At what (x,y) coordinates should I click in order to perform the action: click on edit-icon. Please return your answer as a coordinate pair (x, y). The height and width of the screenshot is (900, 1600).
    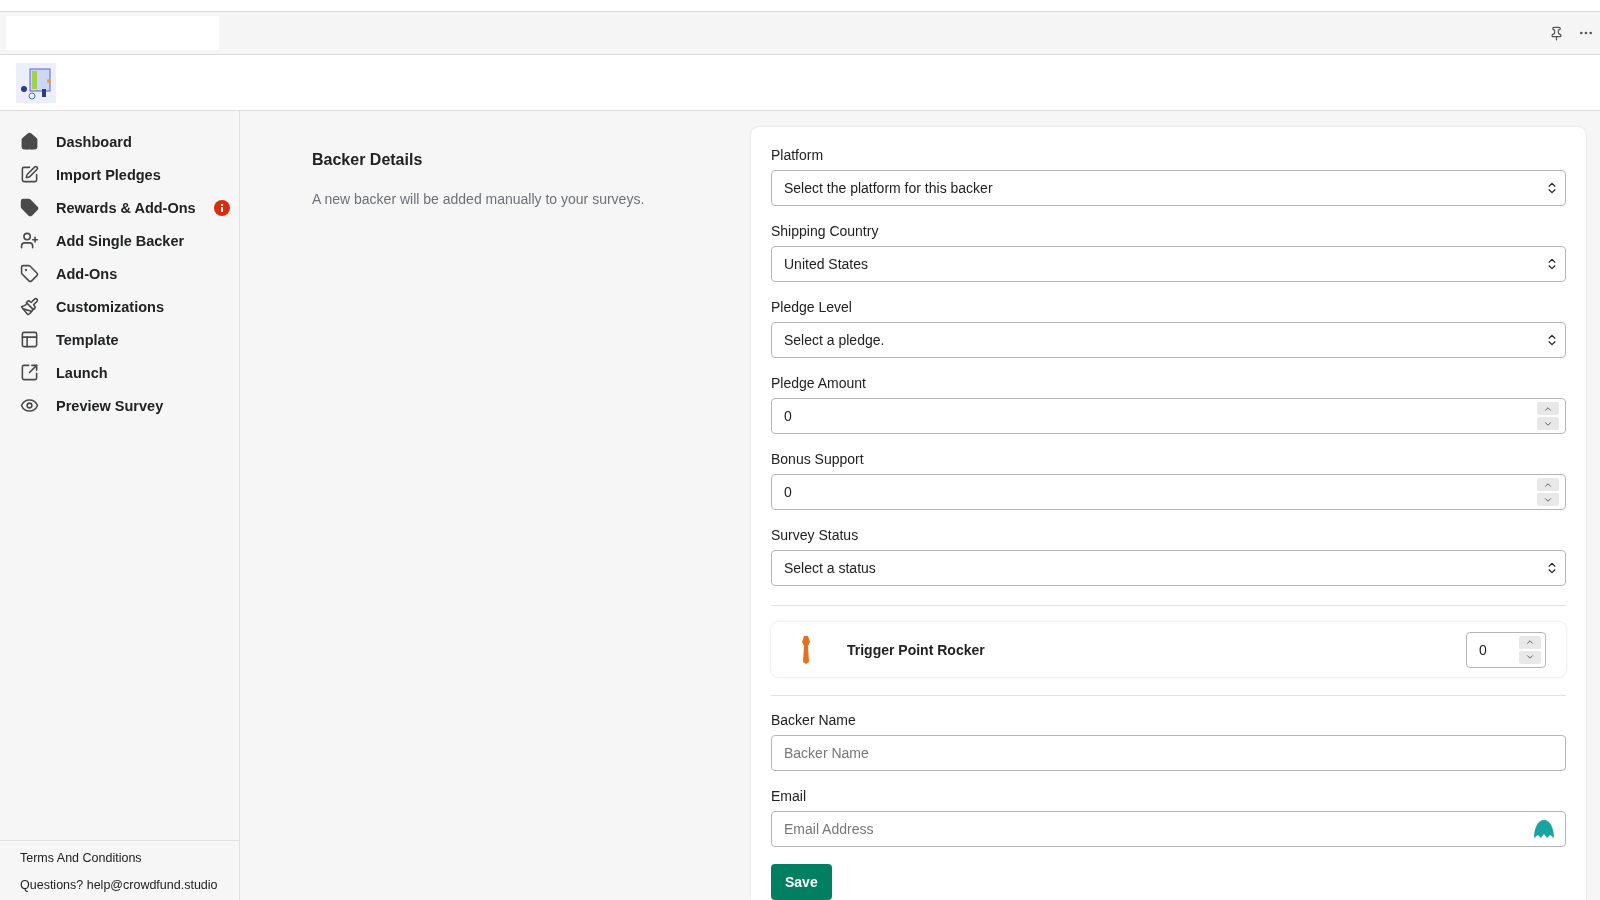
    Looking at the image, I should click on (29, 174).